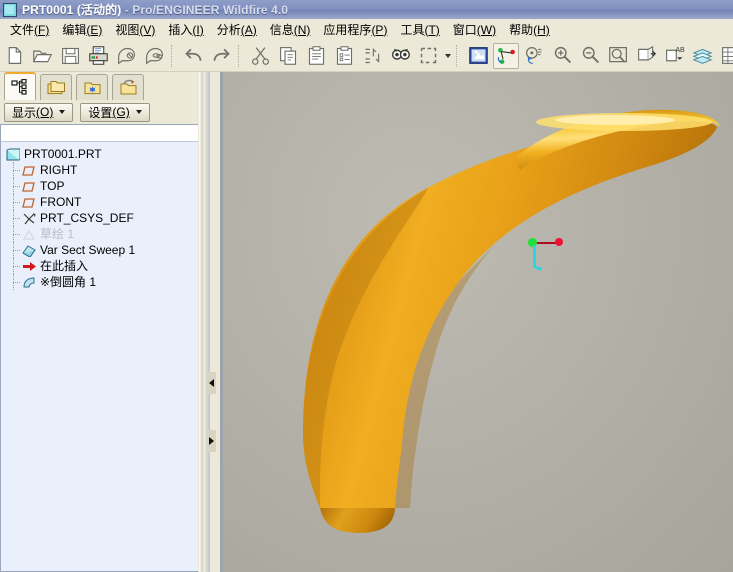 Image resolution: width=733 pixels, height=572 pixels. I want to click on toolbar-paste, so click(316, 56).